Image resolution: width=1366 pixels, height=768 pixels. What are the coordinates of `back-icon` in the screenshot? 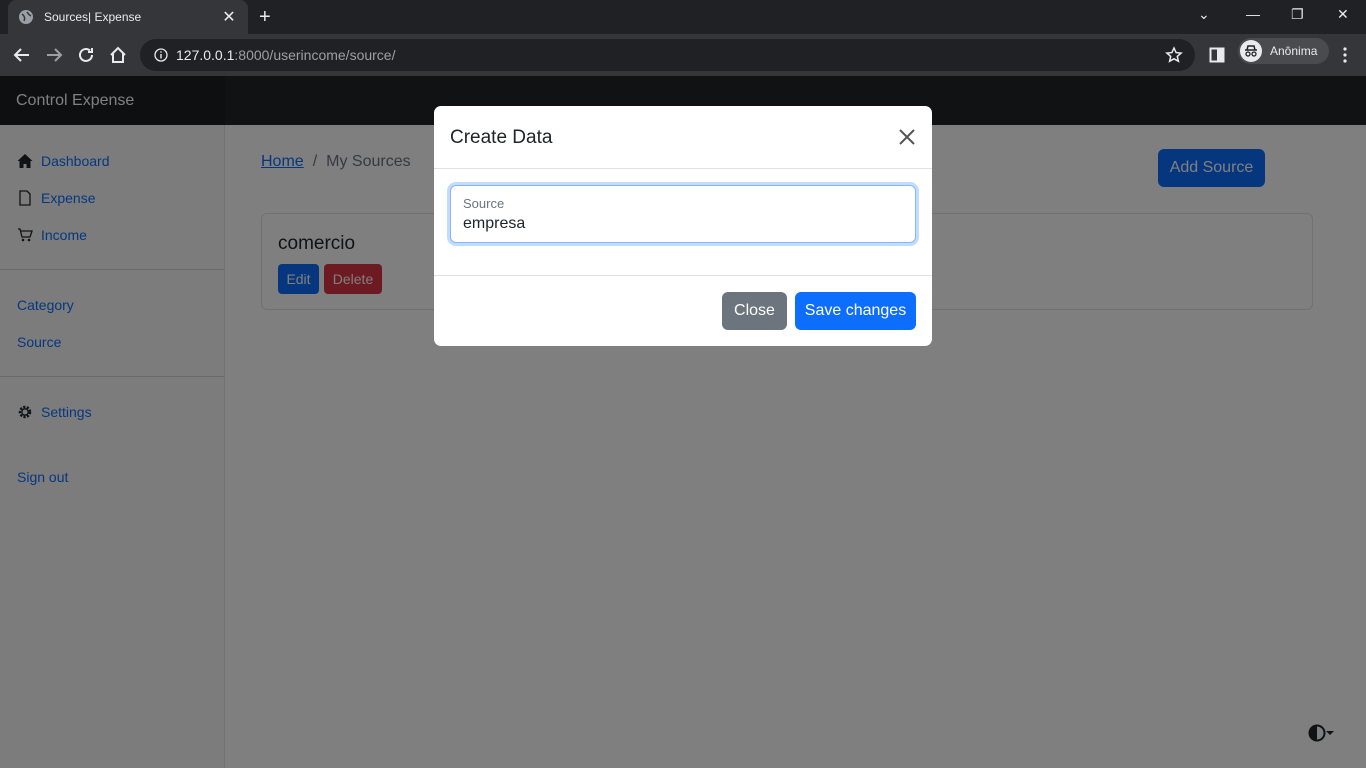 It's located at (22, 55).